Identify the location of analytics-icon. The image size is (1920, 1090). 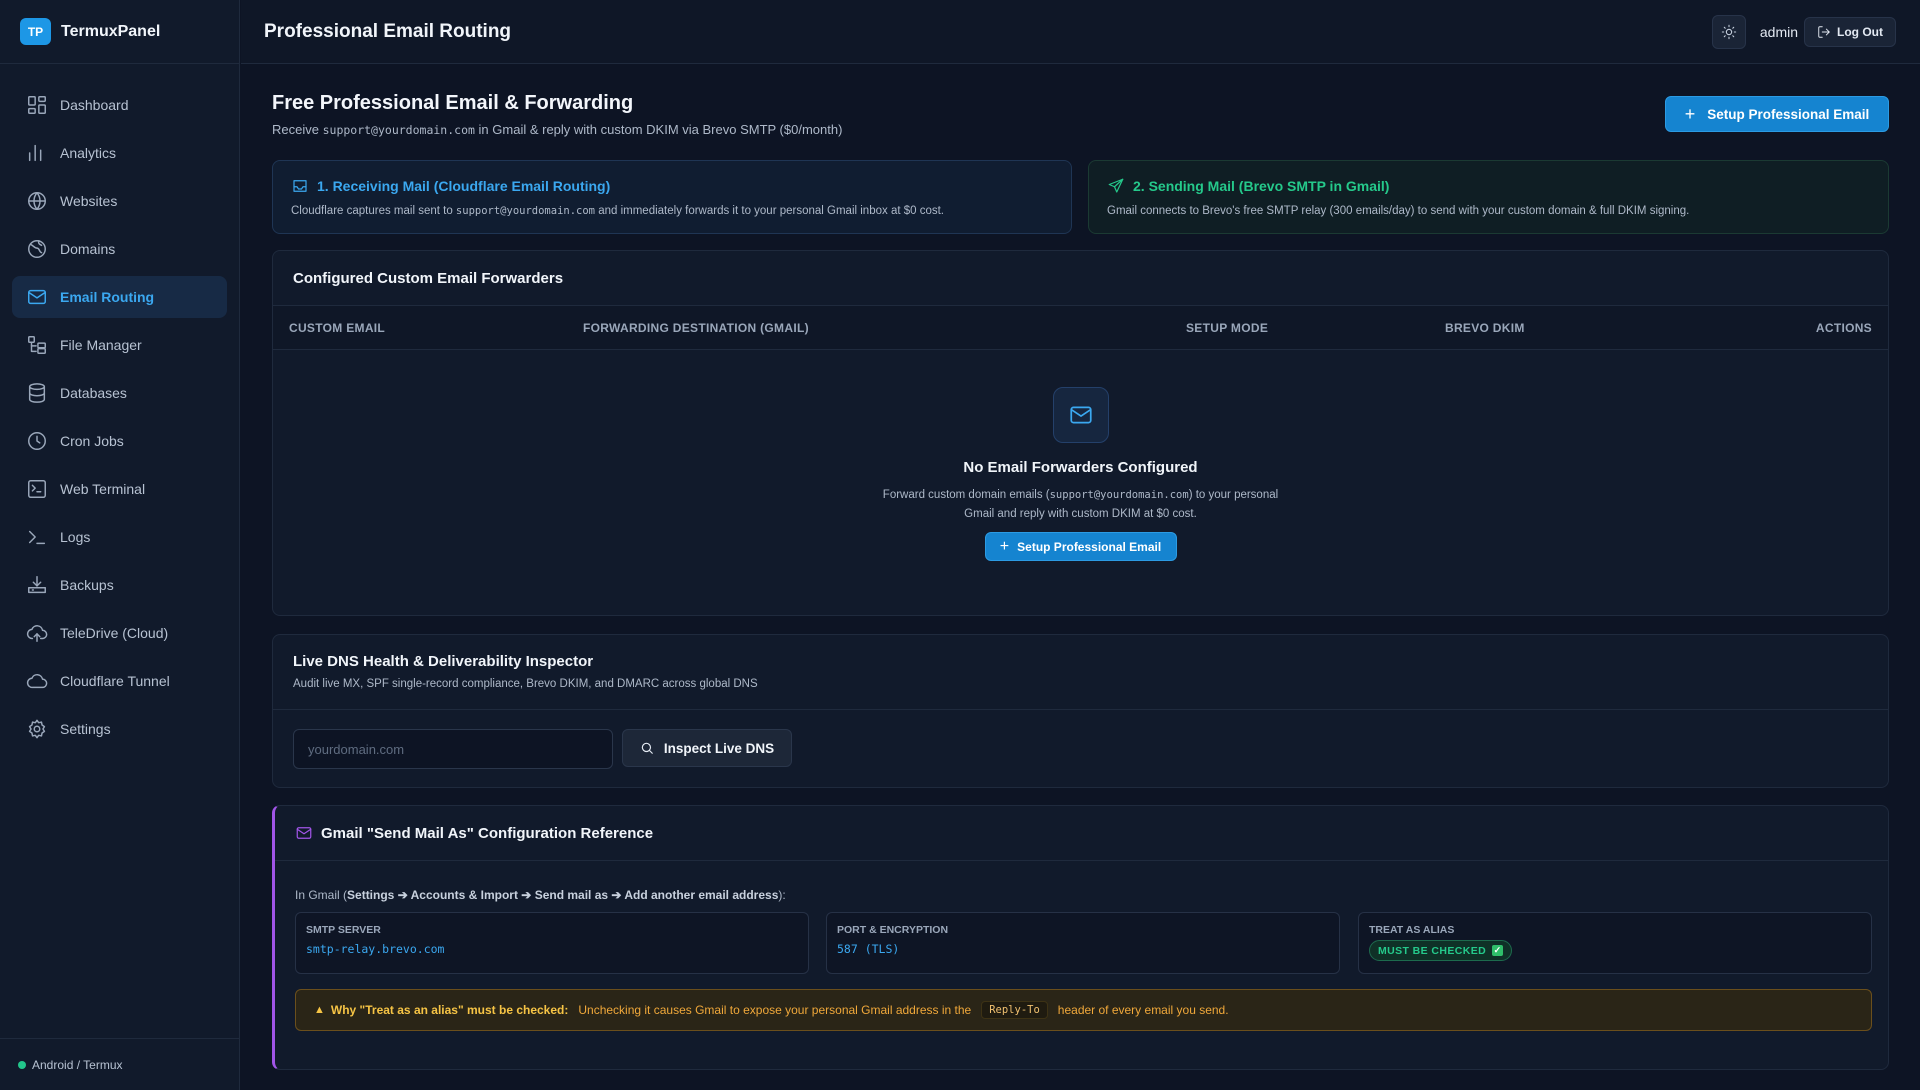
(35, 153).